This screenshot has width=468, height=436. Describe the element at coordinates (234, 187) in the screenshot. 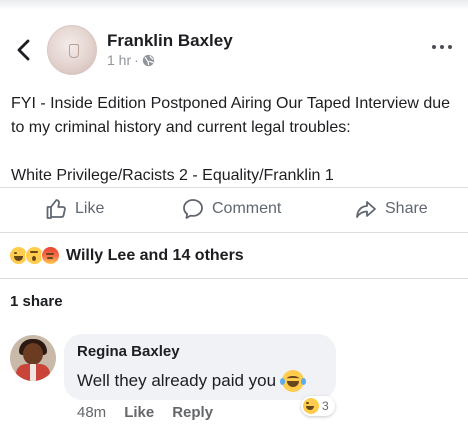

I see `divider-top` at that location.